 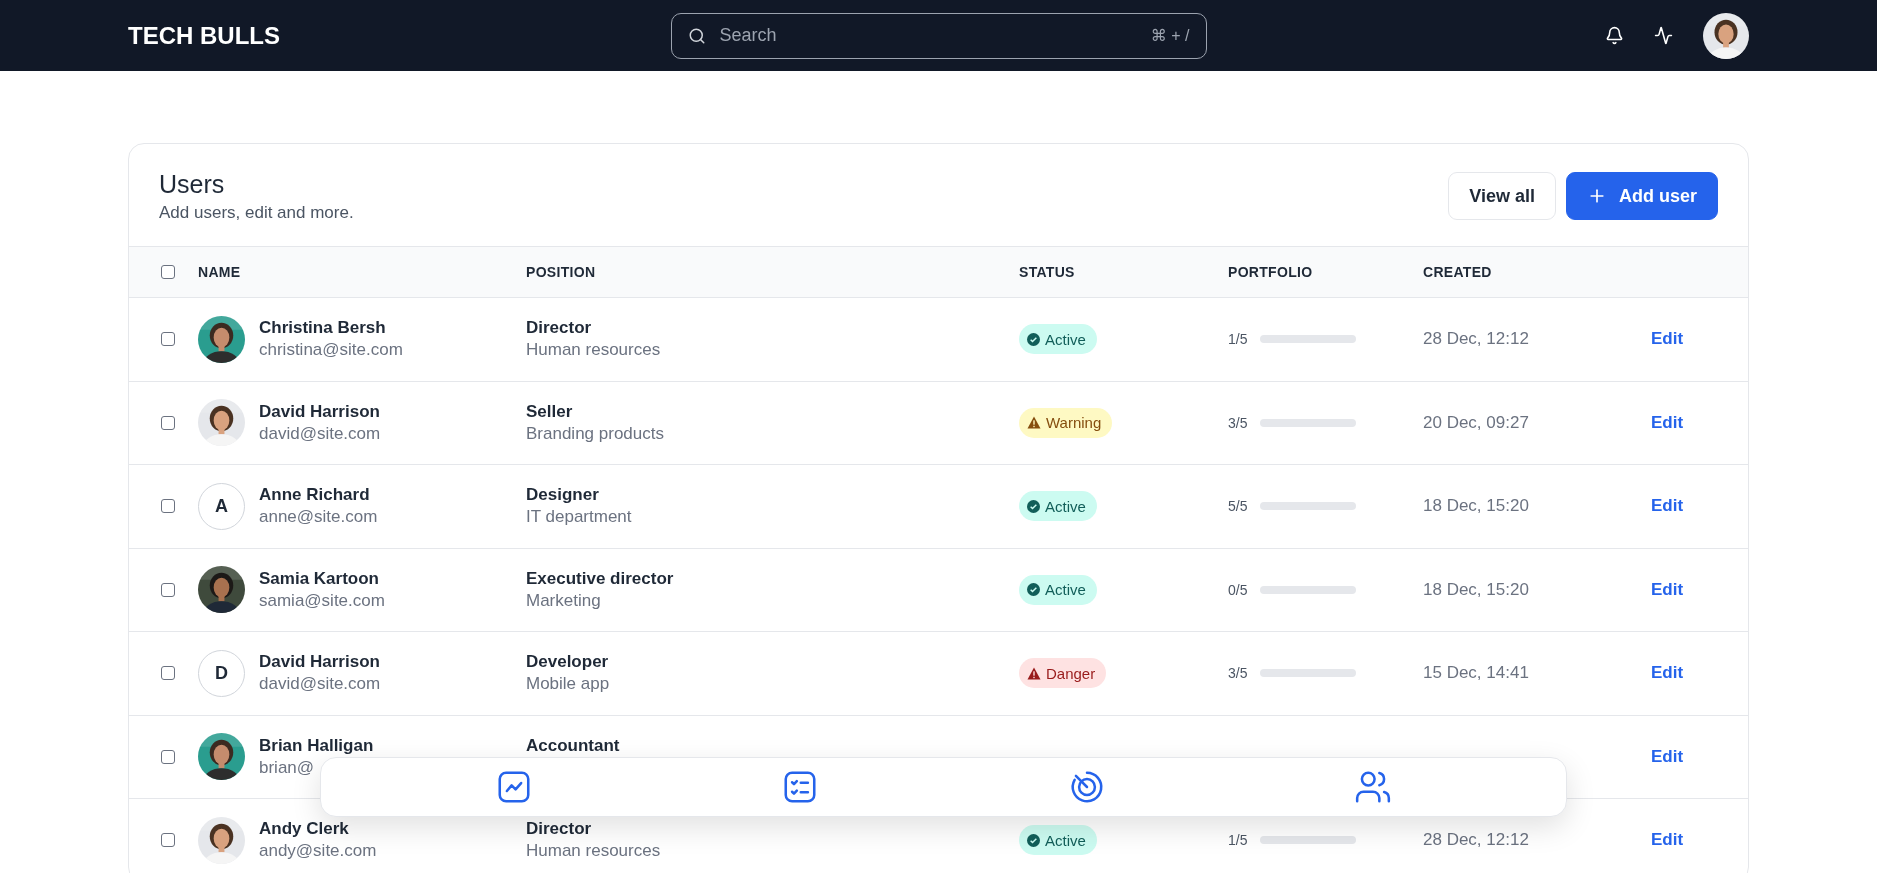 I want to click on column-header: PORTFOLIO, so click(x=1271, y=272).